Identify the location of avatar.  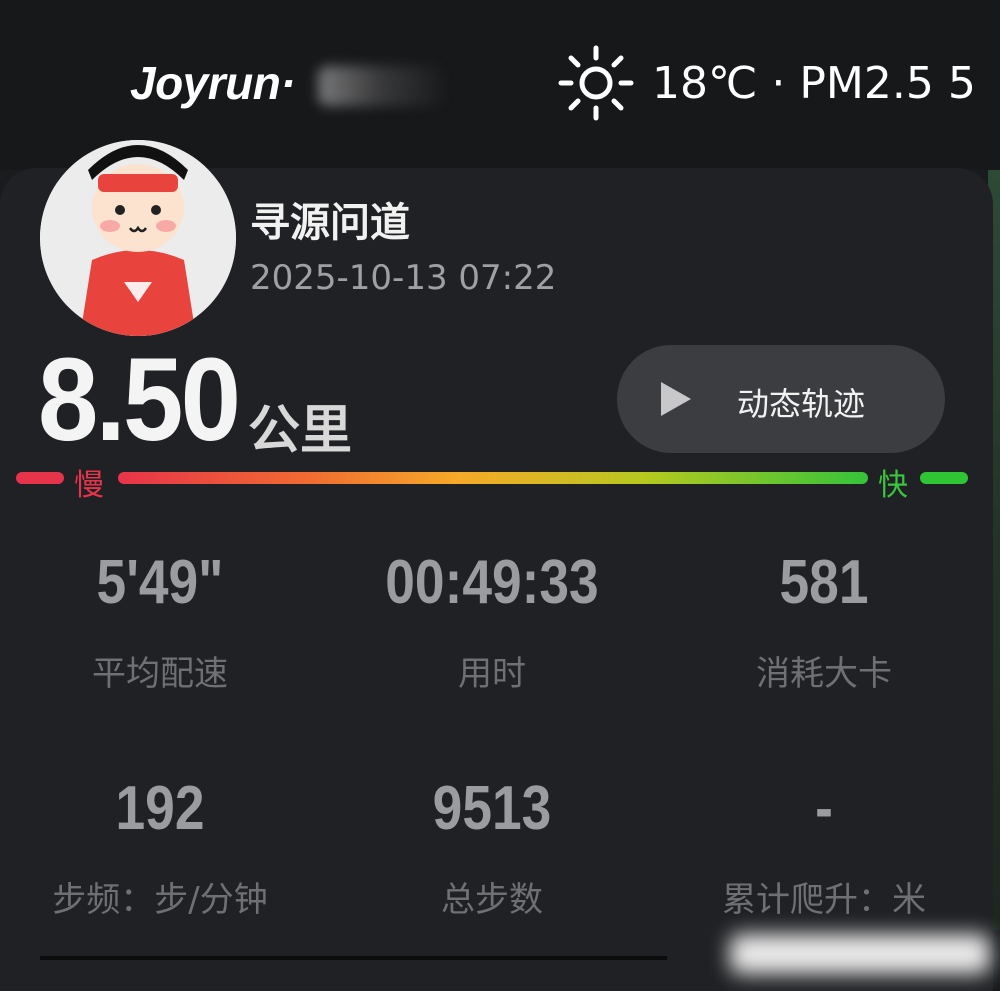
(138, 238).